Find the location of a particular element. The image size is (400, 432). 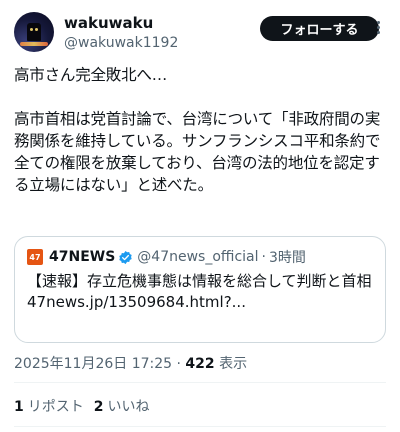

verified-badge-icon is located at coordinates (125, 257).